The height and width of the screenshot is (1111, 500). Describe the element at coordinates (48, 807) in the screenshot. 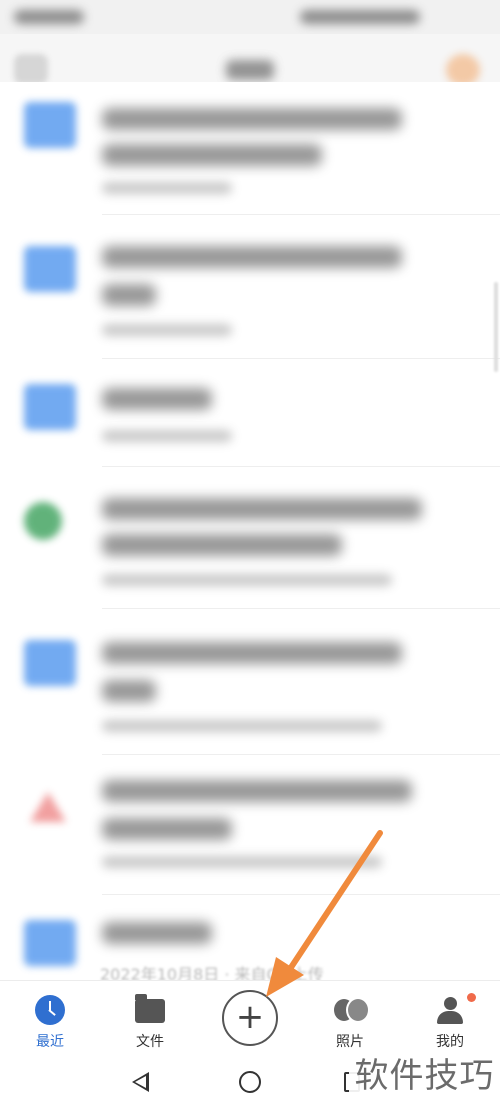

I see `pdf-icon` at that location.